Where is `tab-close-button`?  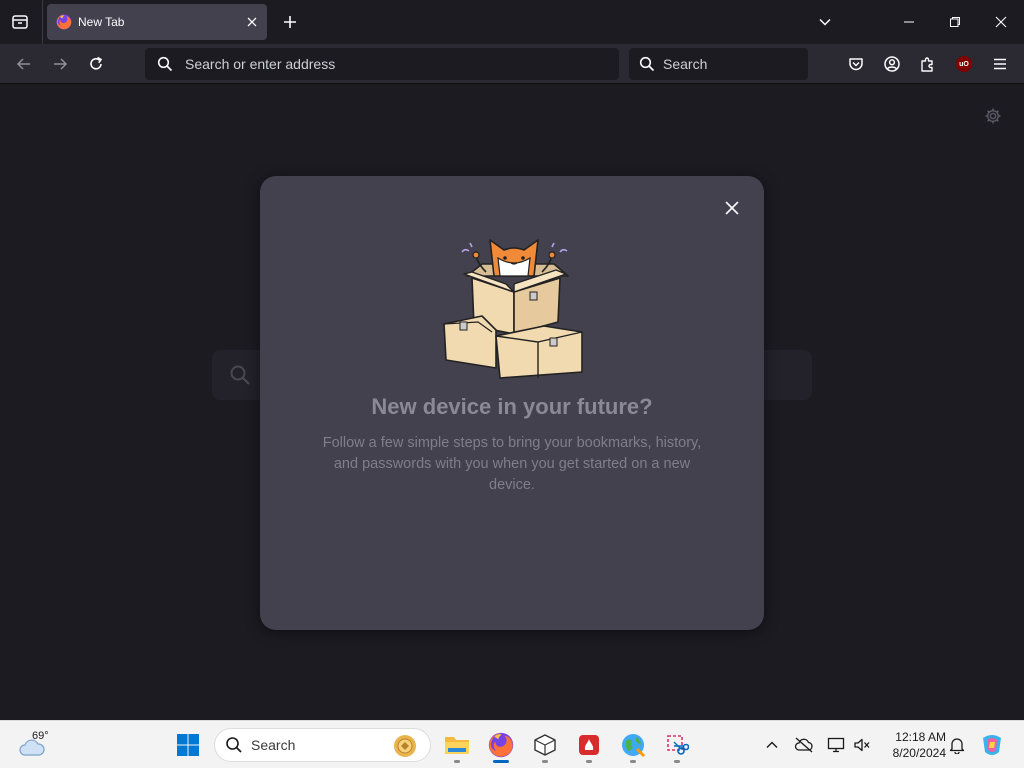 tab-close-button is located at coordinates (252, 22).